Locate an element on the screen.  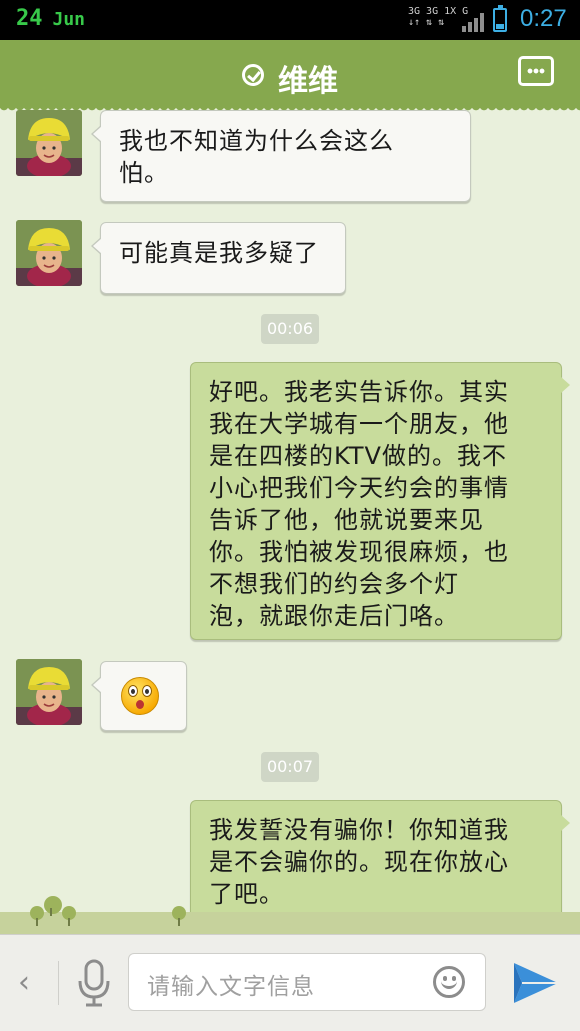
message-input: 请输入文字信息 is located at coordinates (307, 982).